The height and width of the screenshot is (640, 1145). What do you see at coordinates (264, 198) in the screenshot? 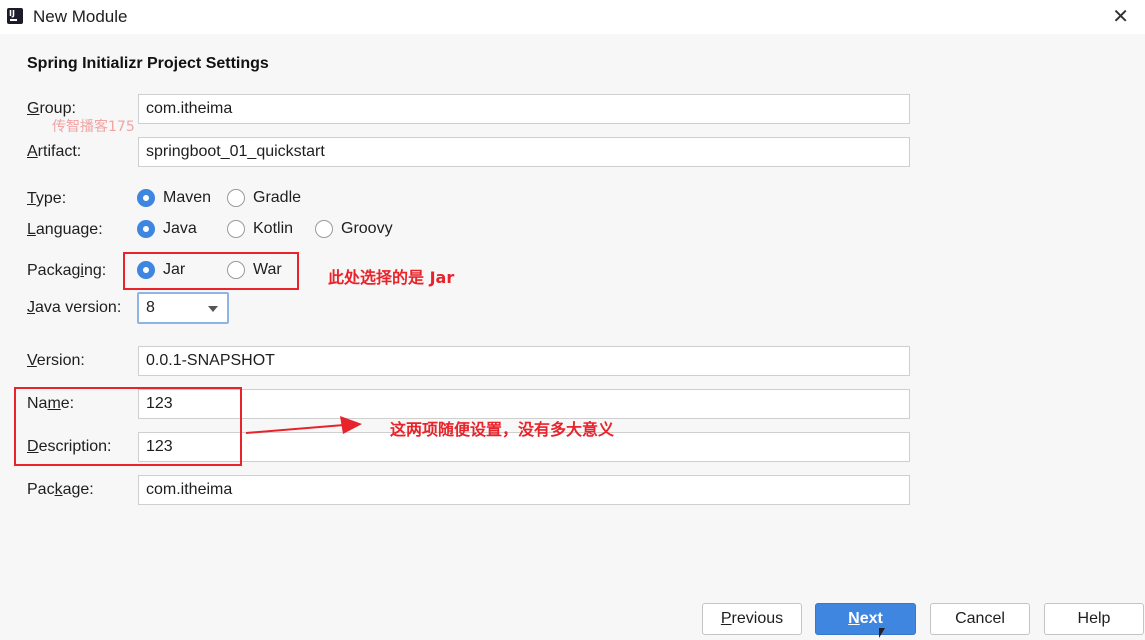
I see `type-radio-gradle: Gradle` at bounding box center [264, 198].